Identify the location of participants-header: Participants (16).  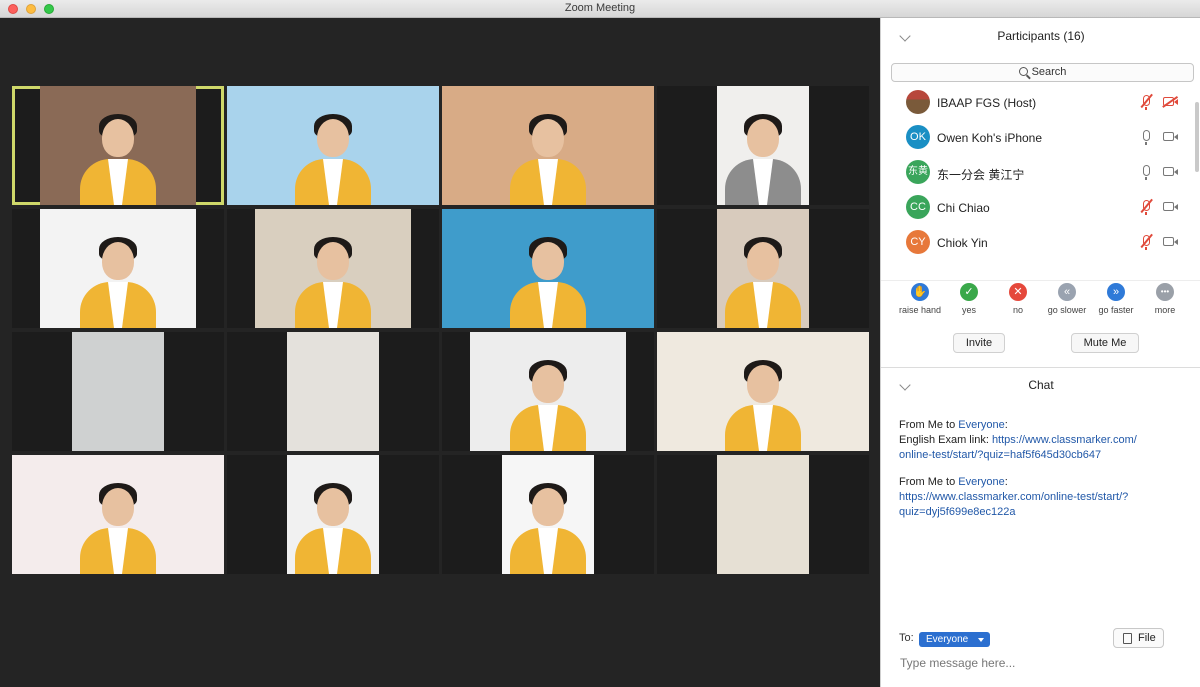
(1040, 37).